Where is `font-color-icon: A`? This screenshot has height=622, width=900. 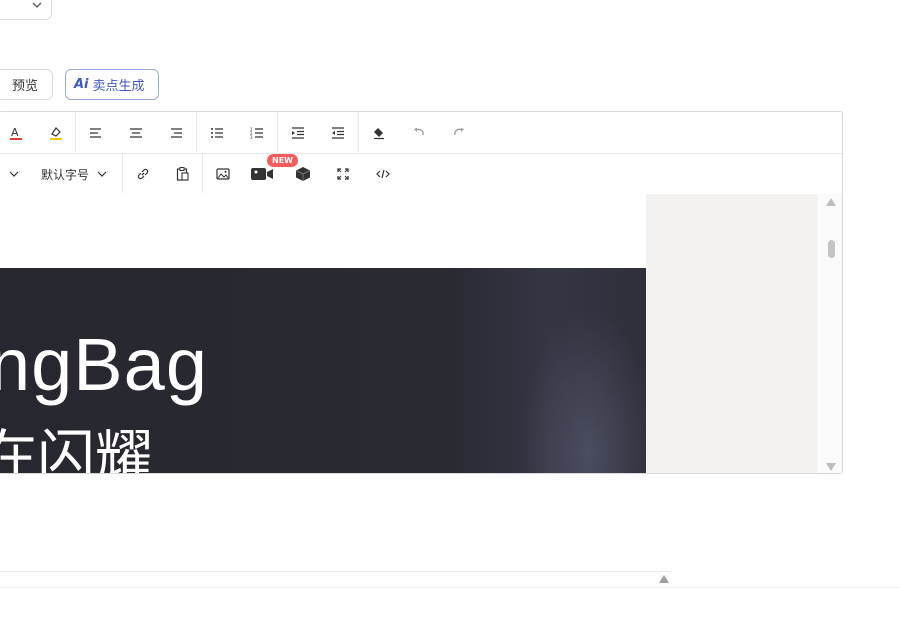
font-color-icon: A is located at coordinates (16, 133).